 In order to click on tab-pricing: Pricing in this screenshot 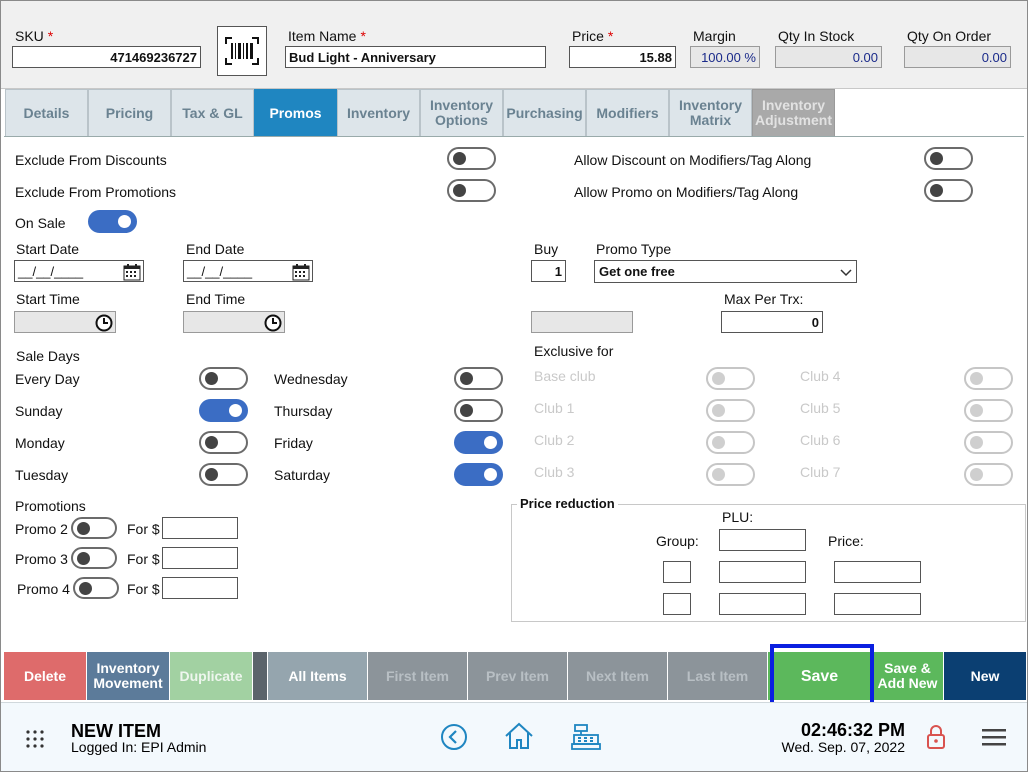, I will do `click(129, 112)`.